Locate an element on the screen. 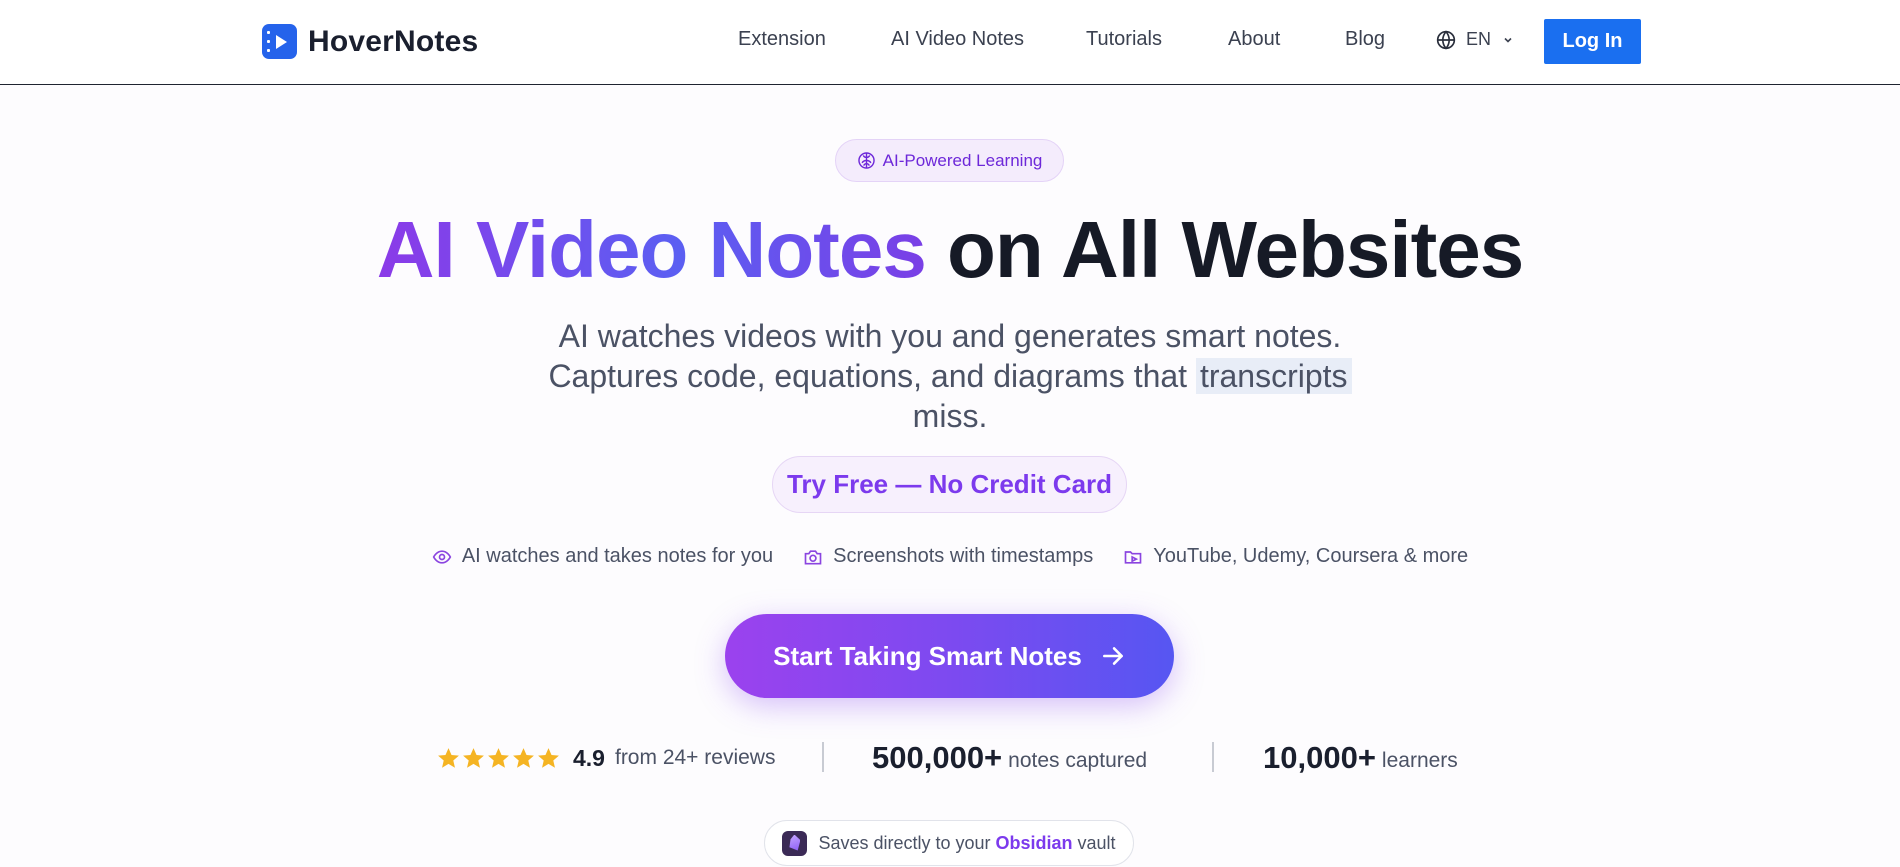  start-taking-notes-button: Start Taking Smart Notes is located at coordinates (949, 656).